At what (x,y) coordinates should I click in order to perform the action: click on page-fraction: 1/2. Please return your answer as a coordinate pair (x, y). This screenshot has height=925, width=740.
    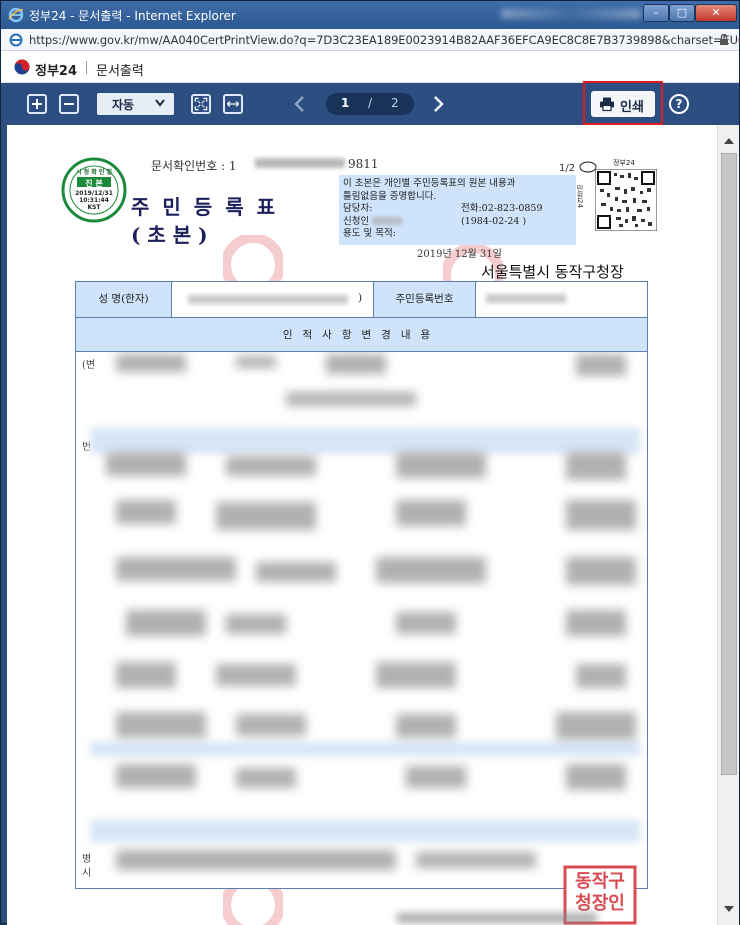
    Looking at the image, I should click on (567, 168).